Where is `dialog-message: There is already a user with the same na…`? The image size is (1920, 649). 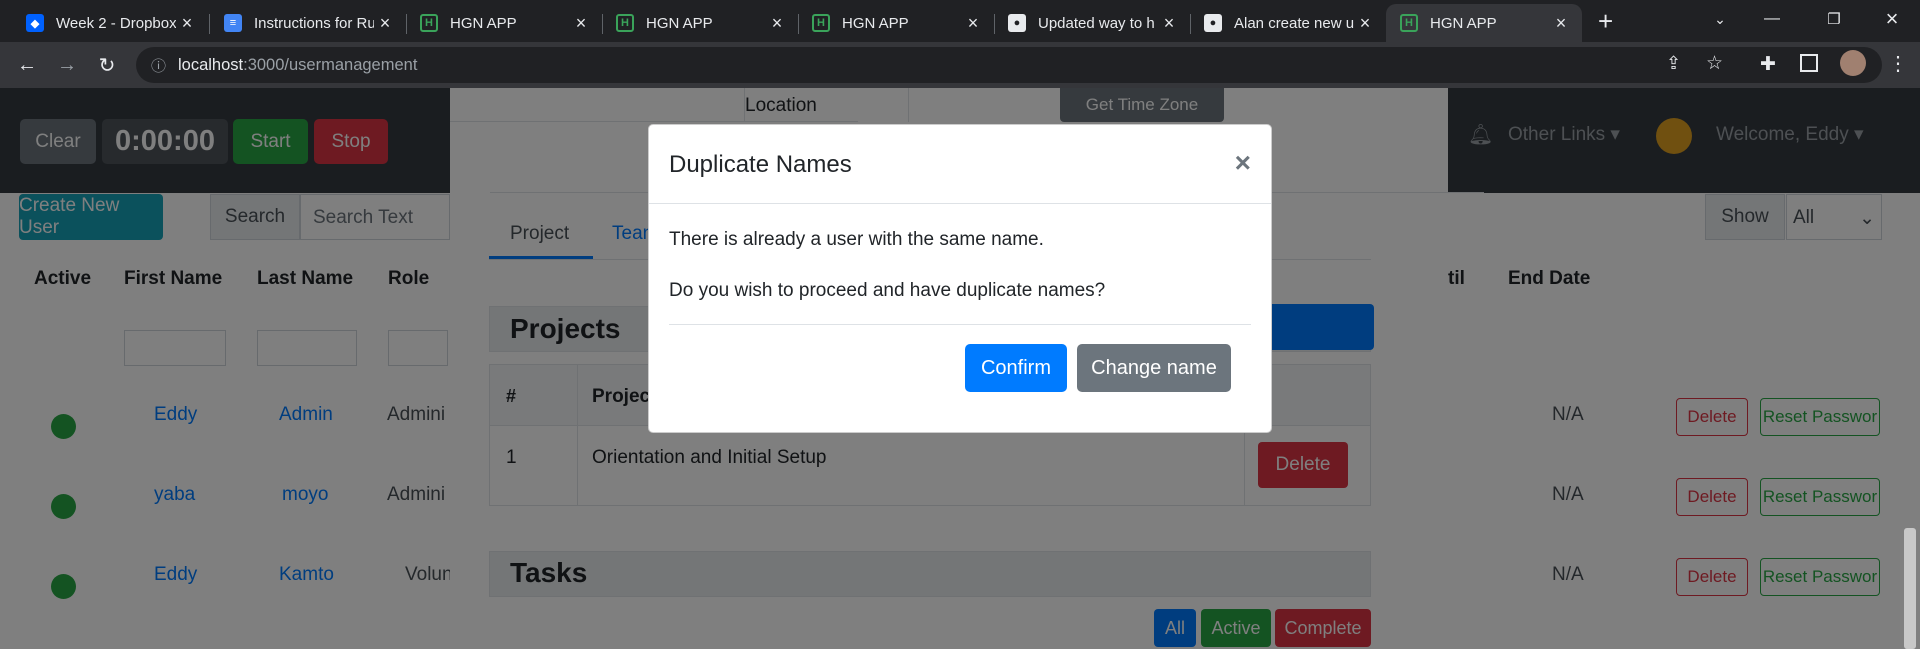 dialog-message: There is already a user with the same na… is located at coordinates (856, 239).